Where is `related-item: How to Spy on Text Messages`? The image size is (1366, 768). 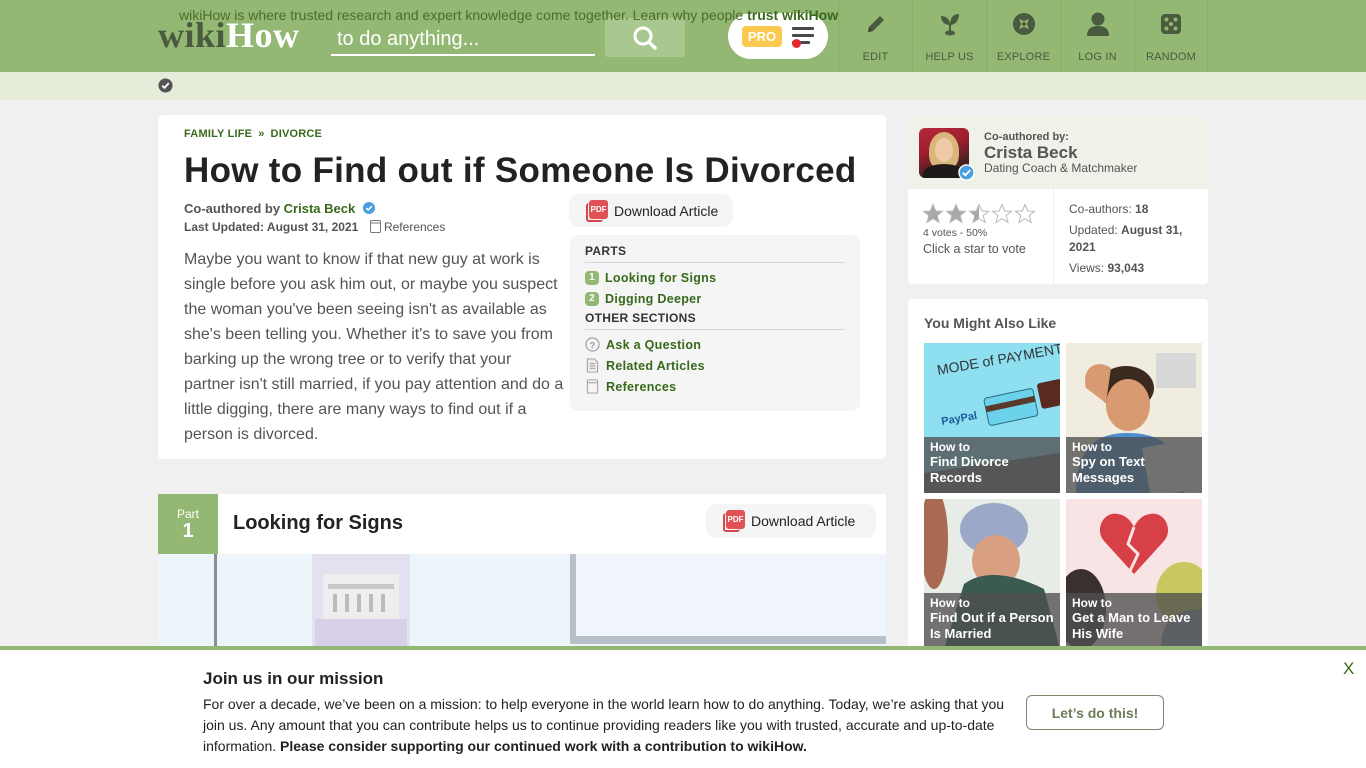
related-item: How to Spy on Text Messages is located at coordinates (1134, 418).